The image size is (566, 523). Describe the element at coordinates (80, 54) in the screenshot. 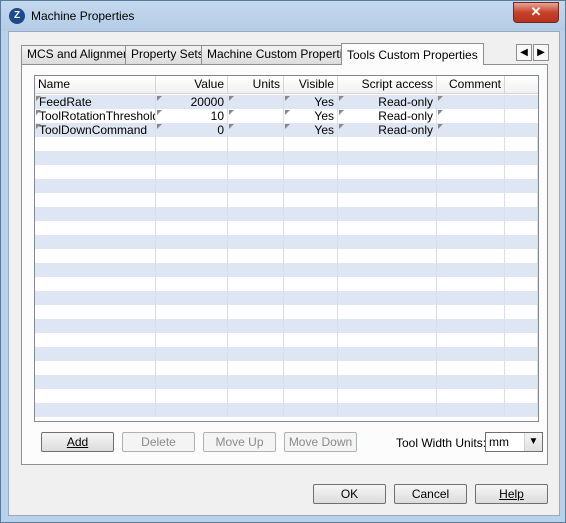

I see `tab-mcs-and-alignment: MCS and Alignment` at that location.